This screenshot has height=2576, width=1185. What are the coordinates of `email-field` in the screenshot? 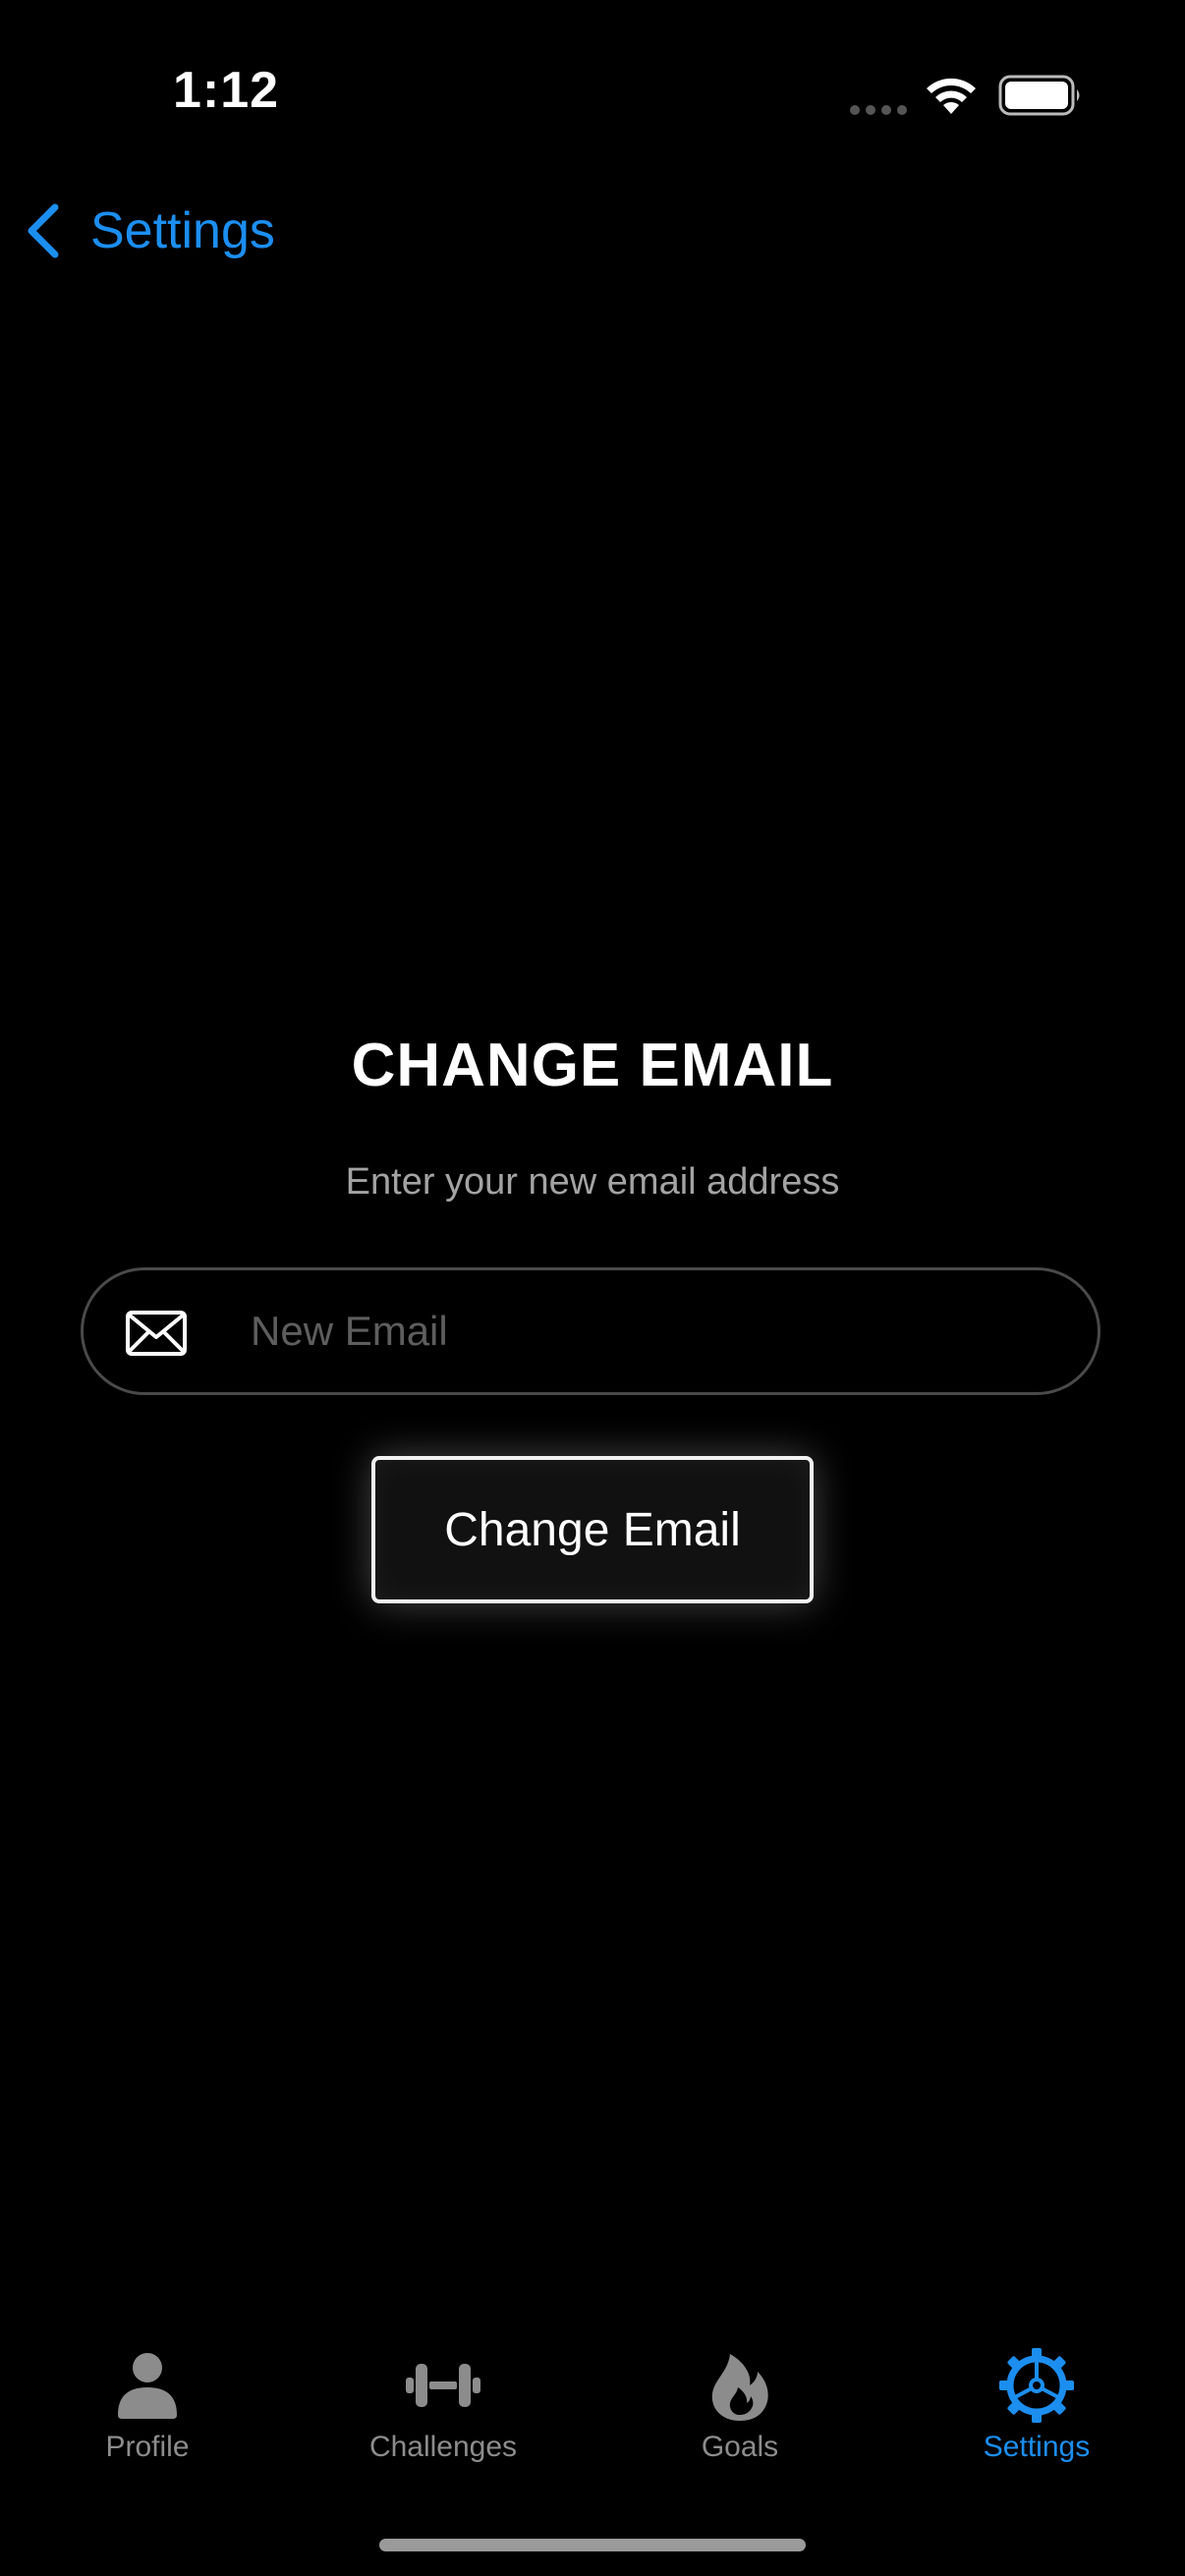 It's located at (591, 1331).